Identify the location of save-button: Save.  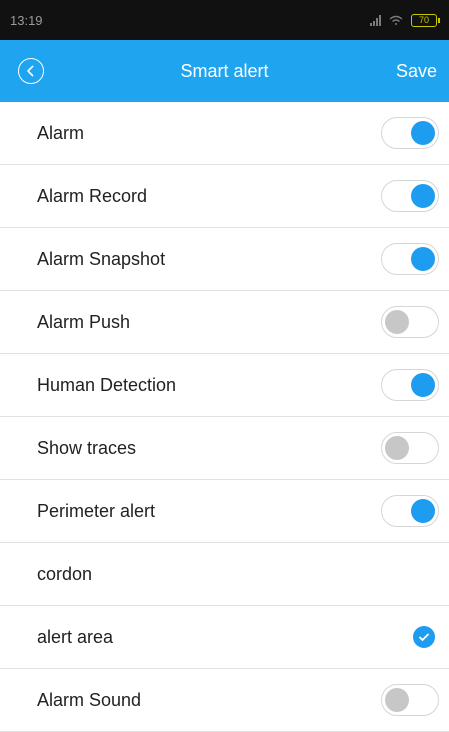
(416, 71).